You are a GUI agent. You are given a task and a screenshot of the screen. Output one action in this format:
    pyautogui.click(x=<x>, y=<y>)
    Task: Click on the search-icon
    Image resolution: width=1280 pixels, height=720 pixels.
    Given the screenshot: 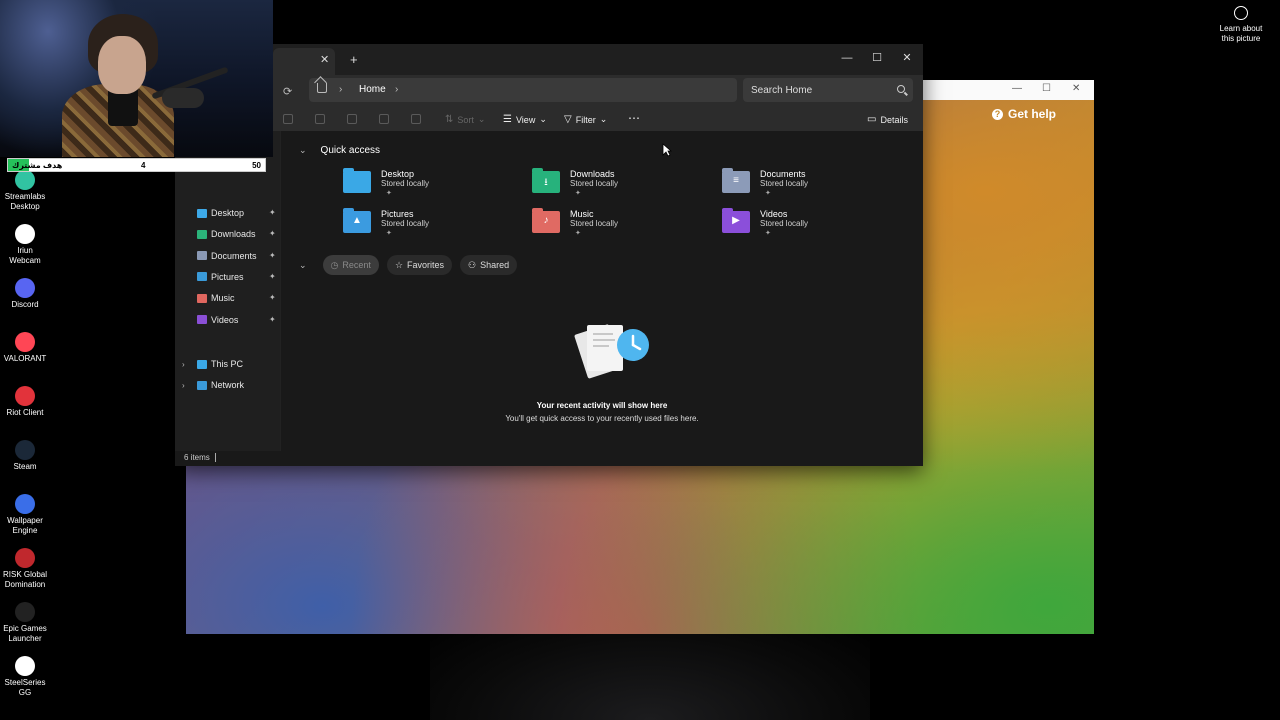 What is the action you would take?
    pyautogui.click(x=901, y=89)
    